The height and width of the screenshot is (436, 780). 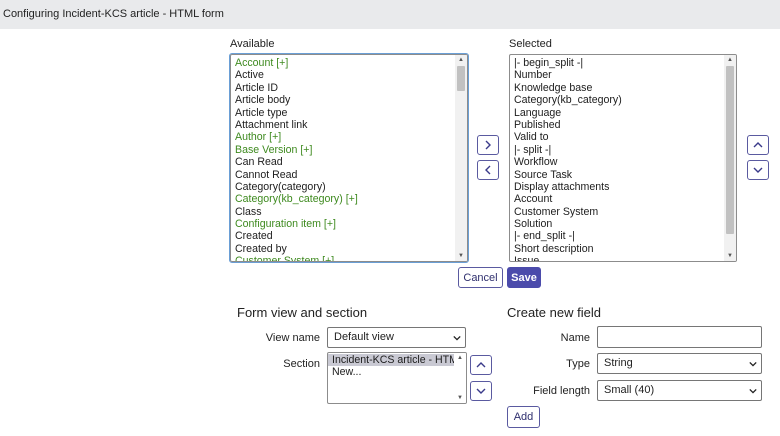 I want to click on list-item: Article body, so click(x=343, y=100).